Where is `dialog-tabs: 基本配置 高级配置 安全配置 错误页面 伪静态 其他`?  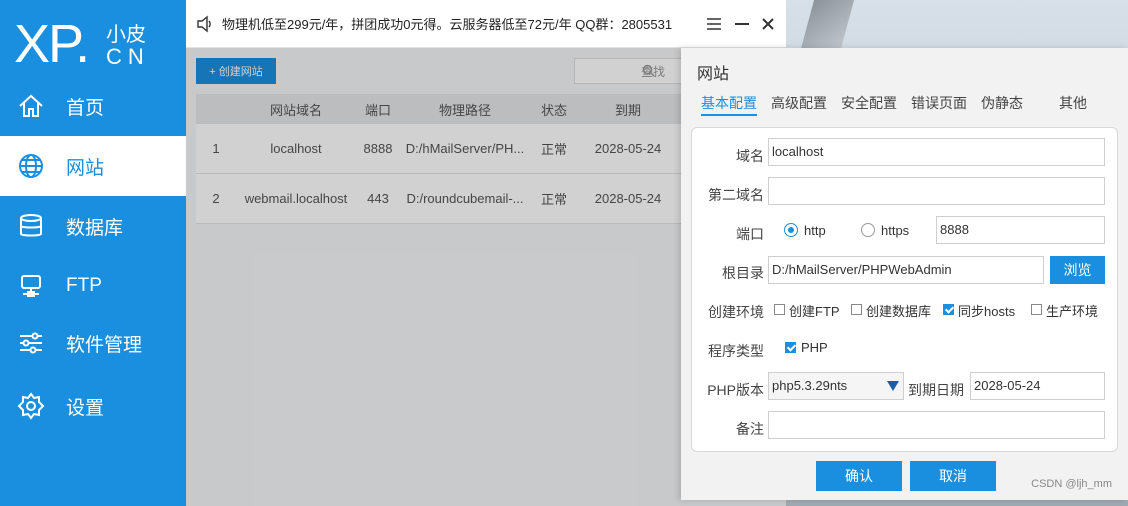
dialog-tabs: 基本配置 高级配置 安全配置 错误页面 伪静态 其他 is located at coordinates (901, 105).